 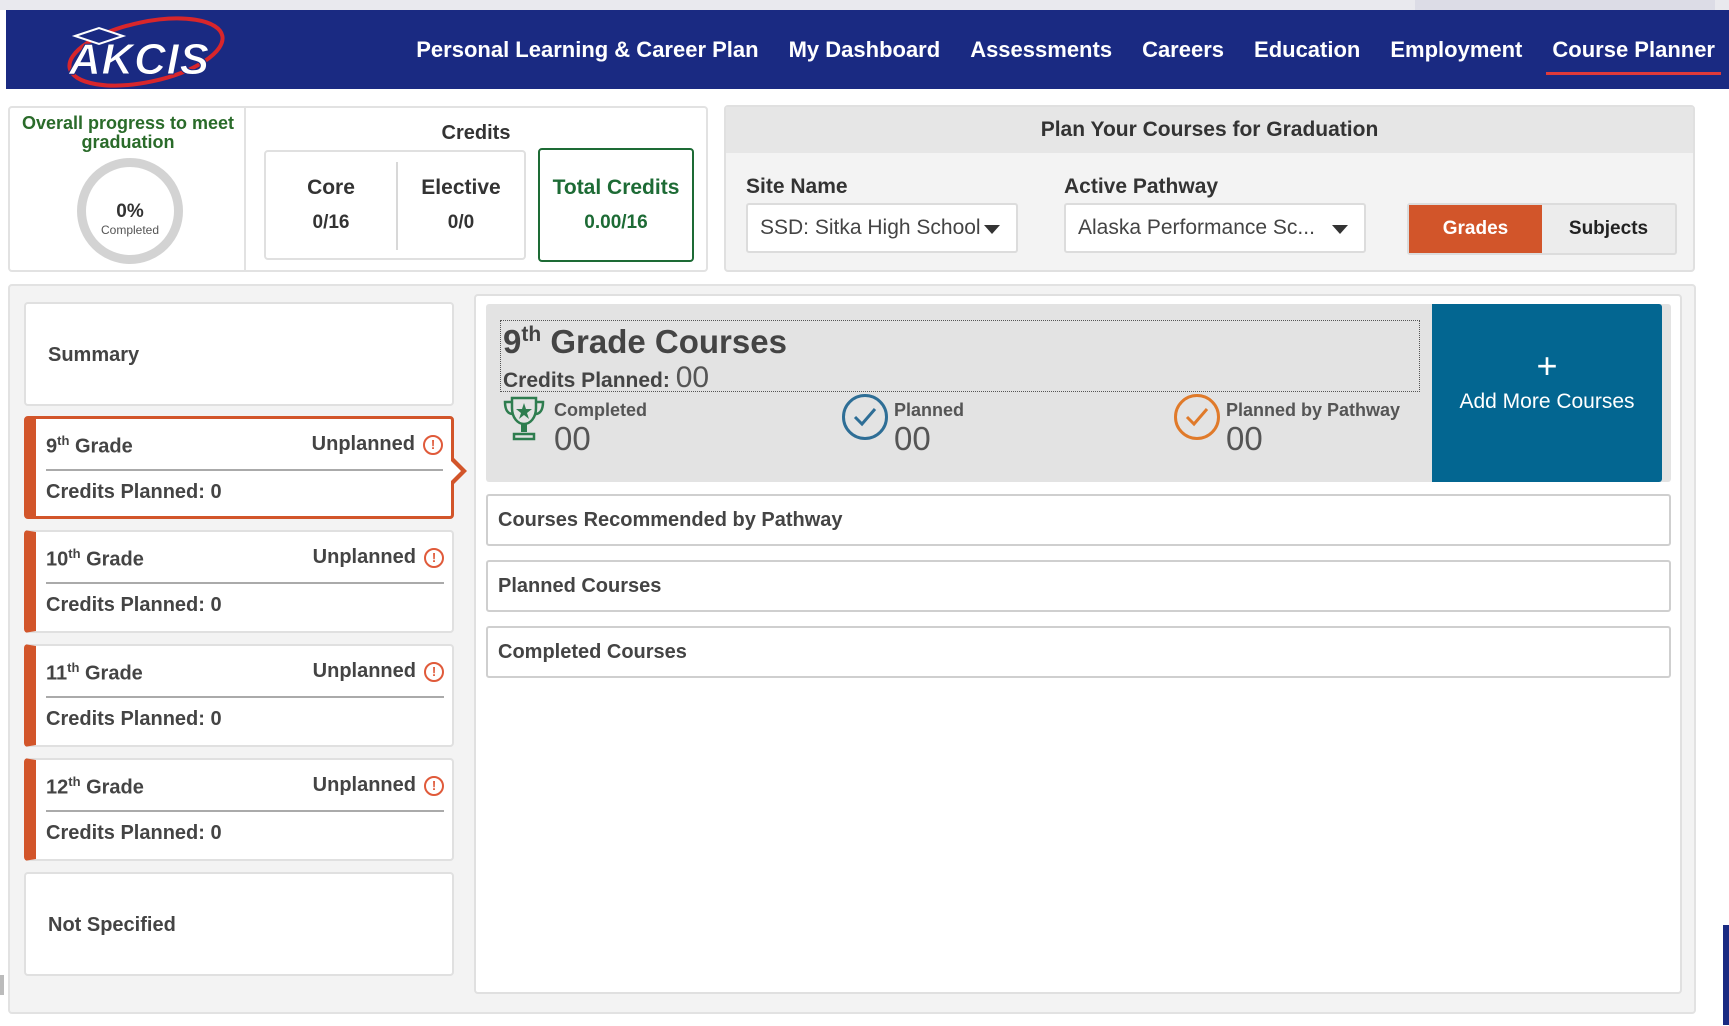 What do you see at coordinates (1041, 50) in the screenshot?
I see `nav-assessments: Assessments` at bounding box center [1041, 50].